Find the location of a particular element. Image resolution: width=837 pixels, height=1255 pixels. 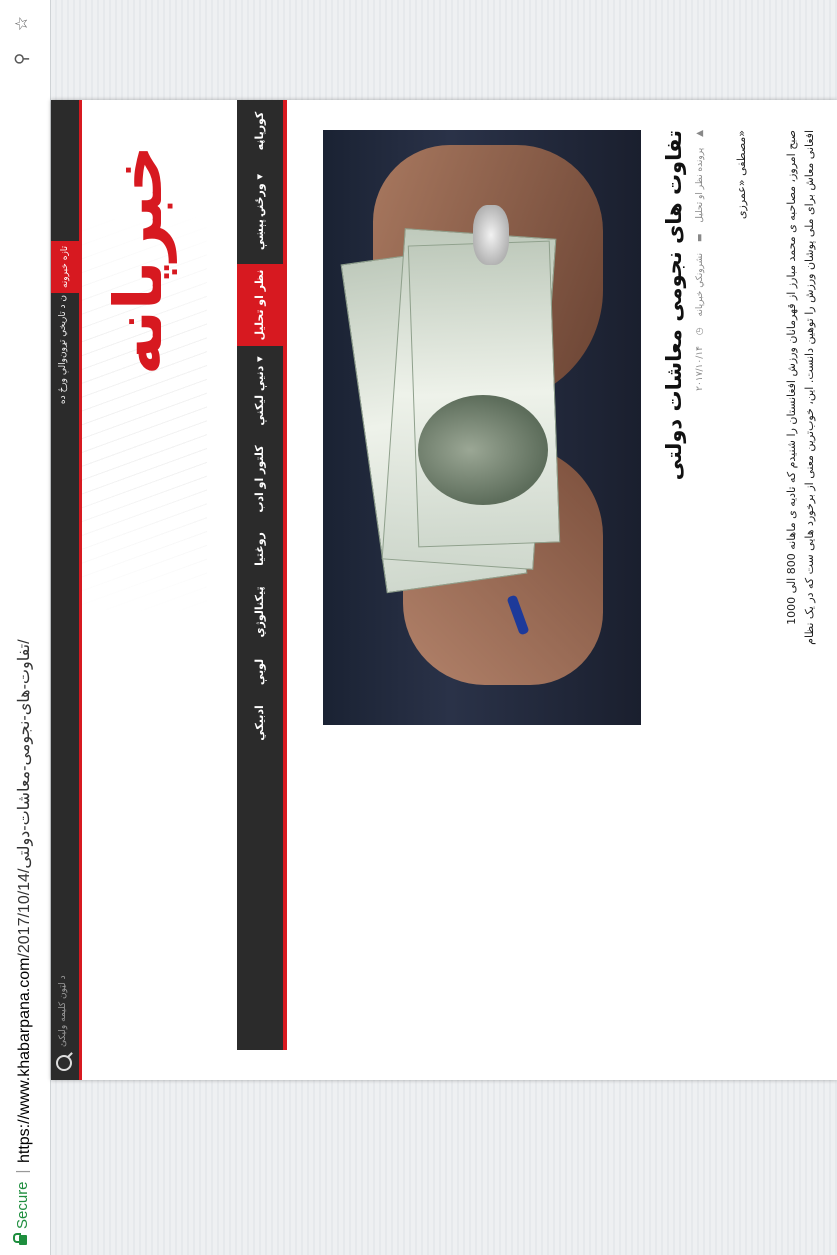

folder-icon: ▬ is located at coordinates (700, 238).